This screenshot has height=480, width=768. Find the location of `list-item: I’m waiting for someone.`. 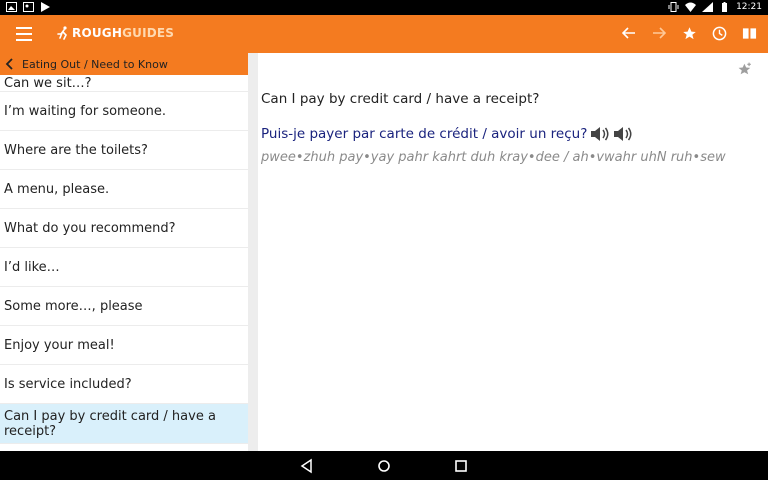

list-item: I’m waiting for someone. is located at coordinates (124, 111).